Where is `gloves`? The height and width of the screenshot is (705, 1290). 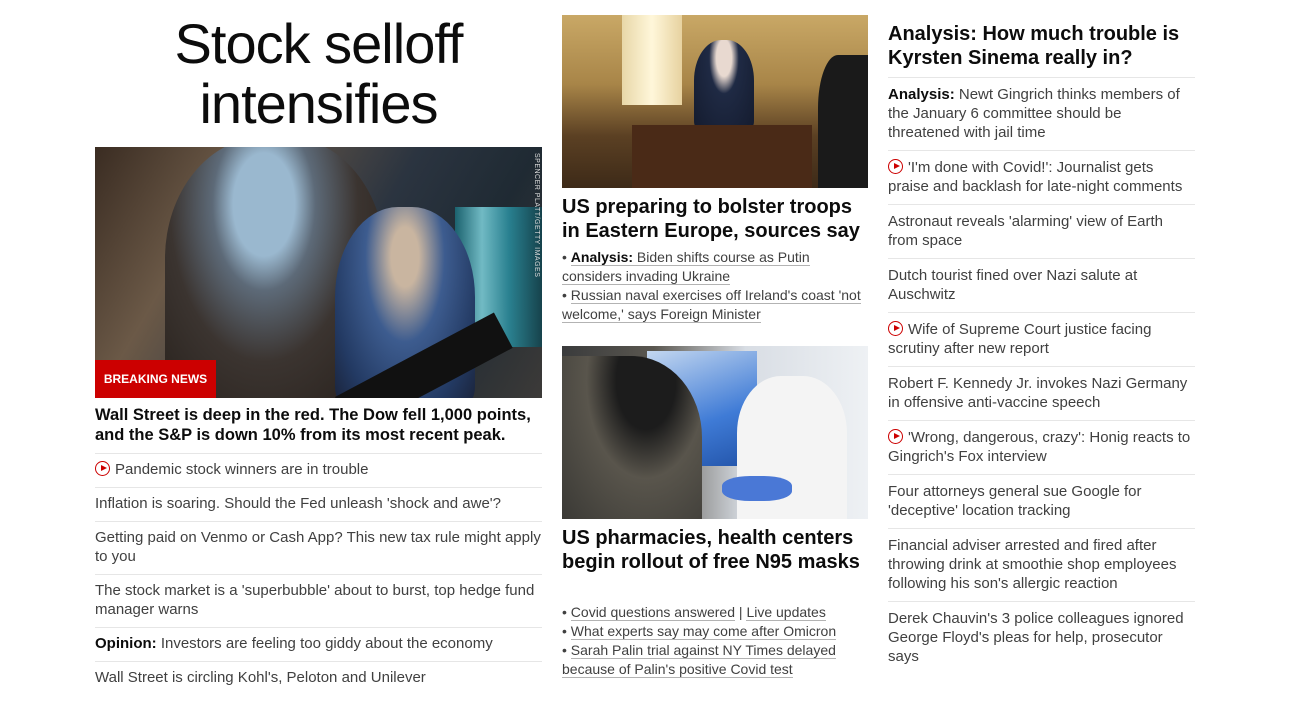
gloves is located at coordinates (757, 488).